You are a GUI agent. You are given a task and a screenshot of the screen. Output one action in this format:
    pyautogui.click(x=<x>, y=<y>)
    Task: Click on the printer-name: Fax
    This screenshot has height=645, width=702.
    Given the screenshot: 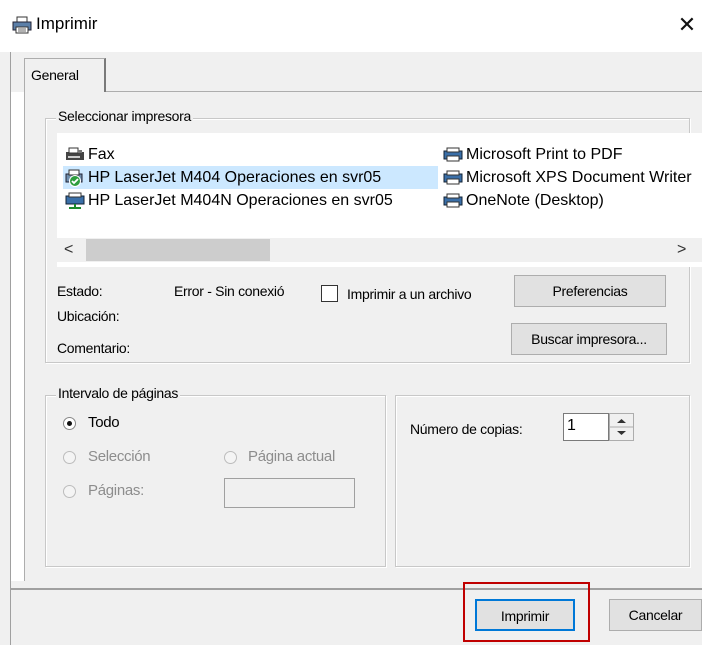 What is the action you would take?
    pyautogui.click(x=101, y=154)
    